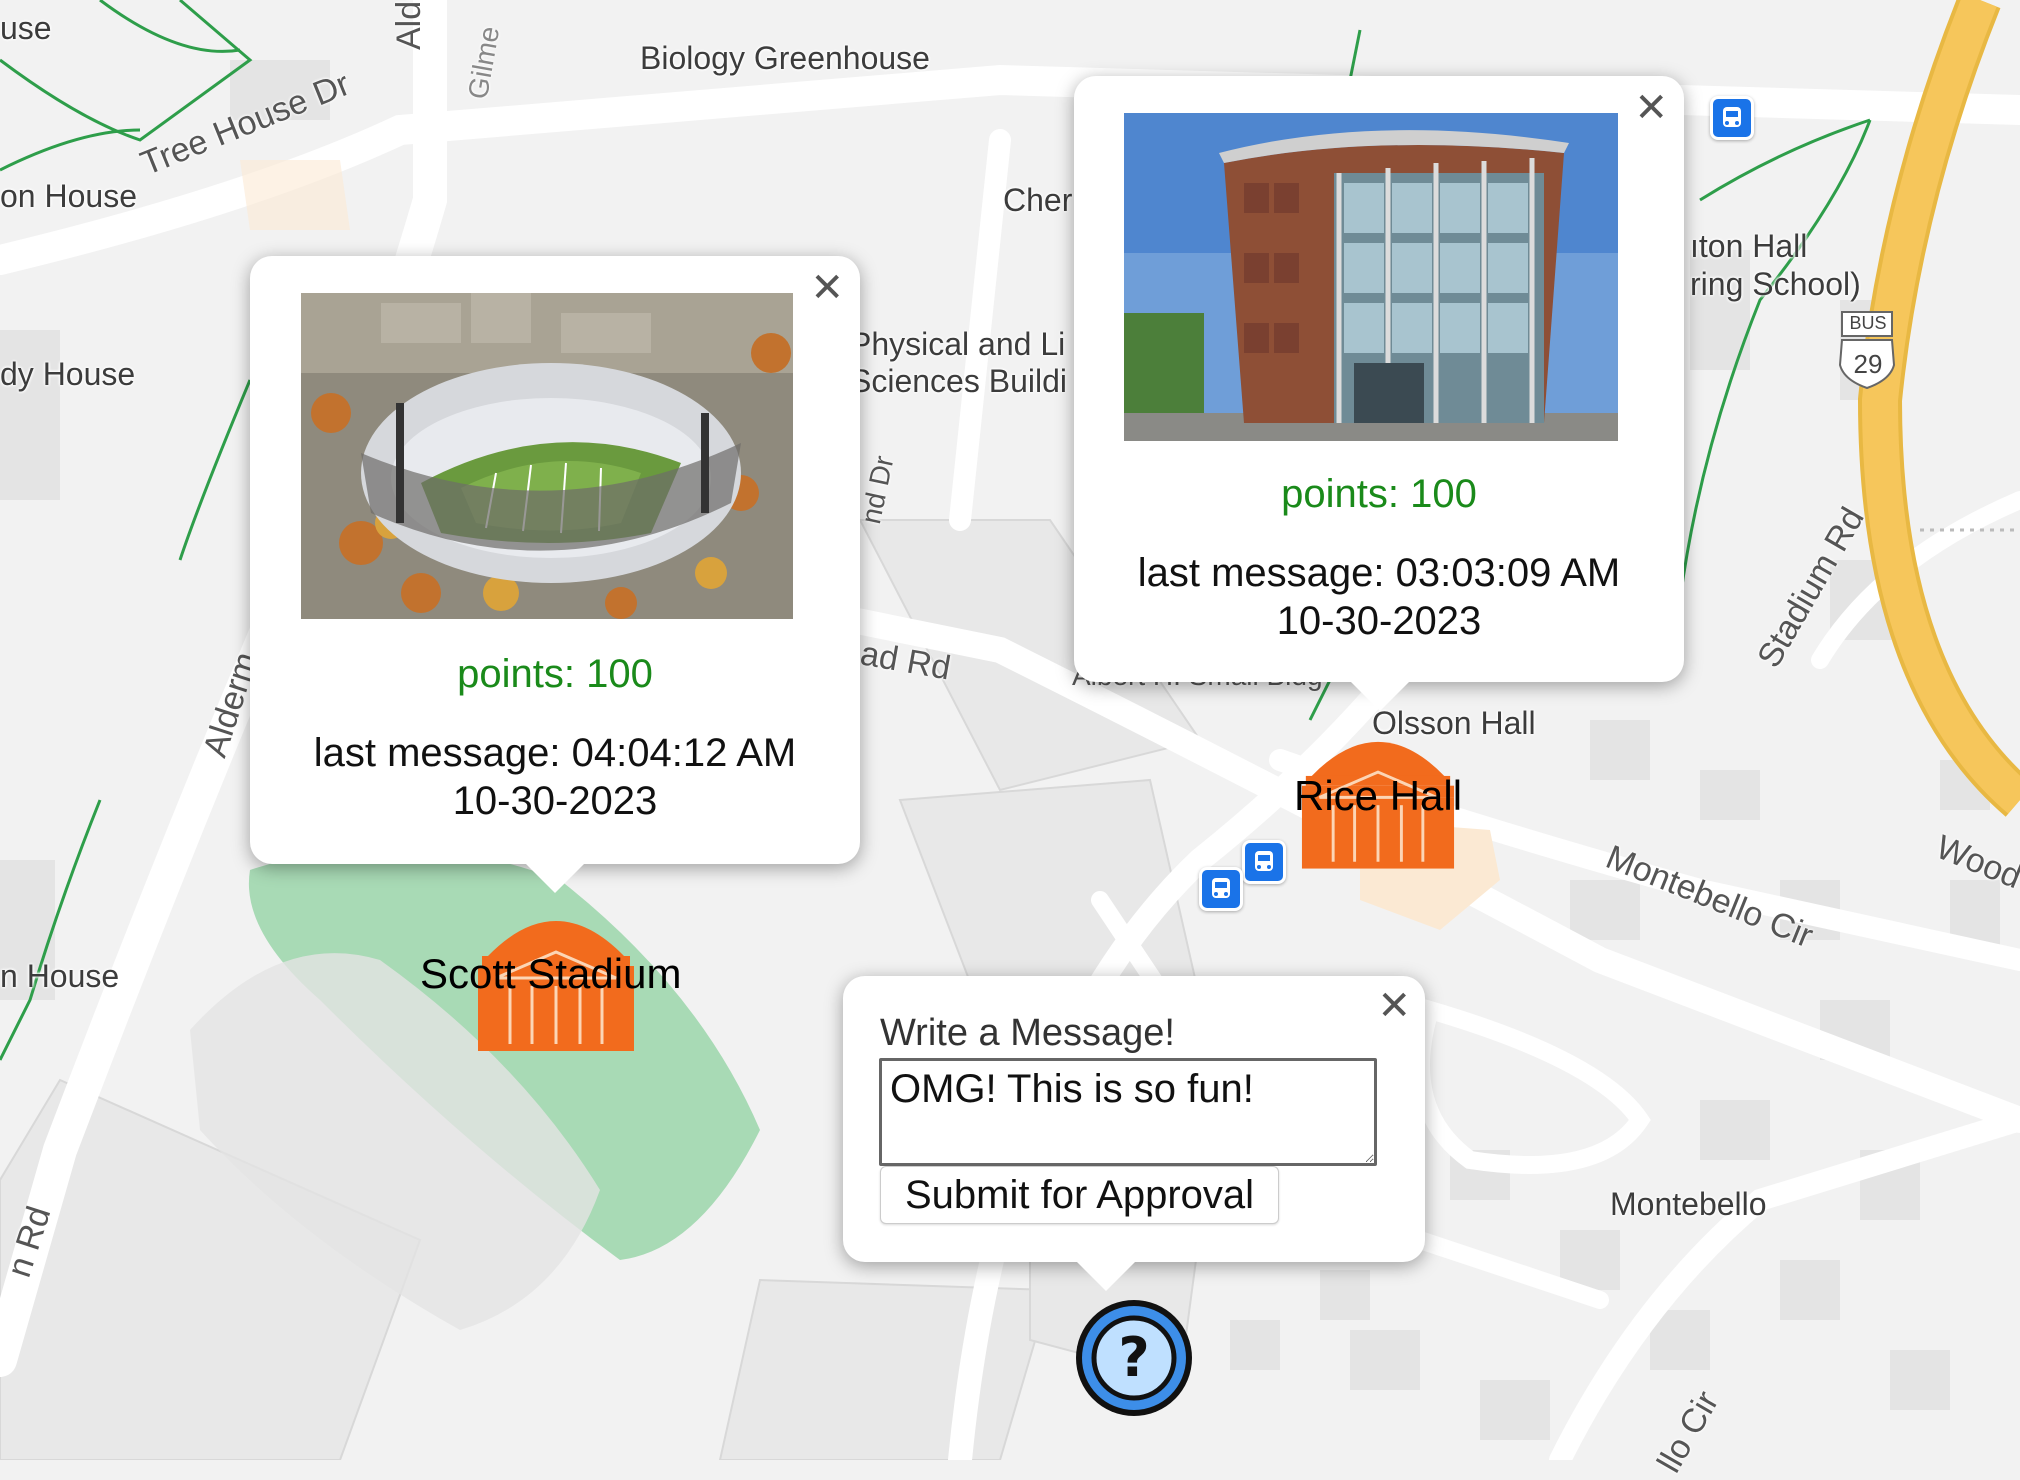 This screenshot has height=1480, width=2020. Describe the element at coordinates (1868, 323) in the screenshot. I see `route-shield-top-text: BUS` at that location.